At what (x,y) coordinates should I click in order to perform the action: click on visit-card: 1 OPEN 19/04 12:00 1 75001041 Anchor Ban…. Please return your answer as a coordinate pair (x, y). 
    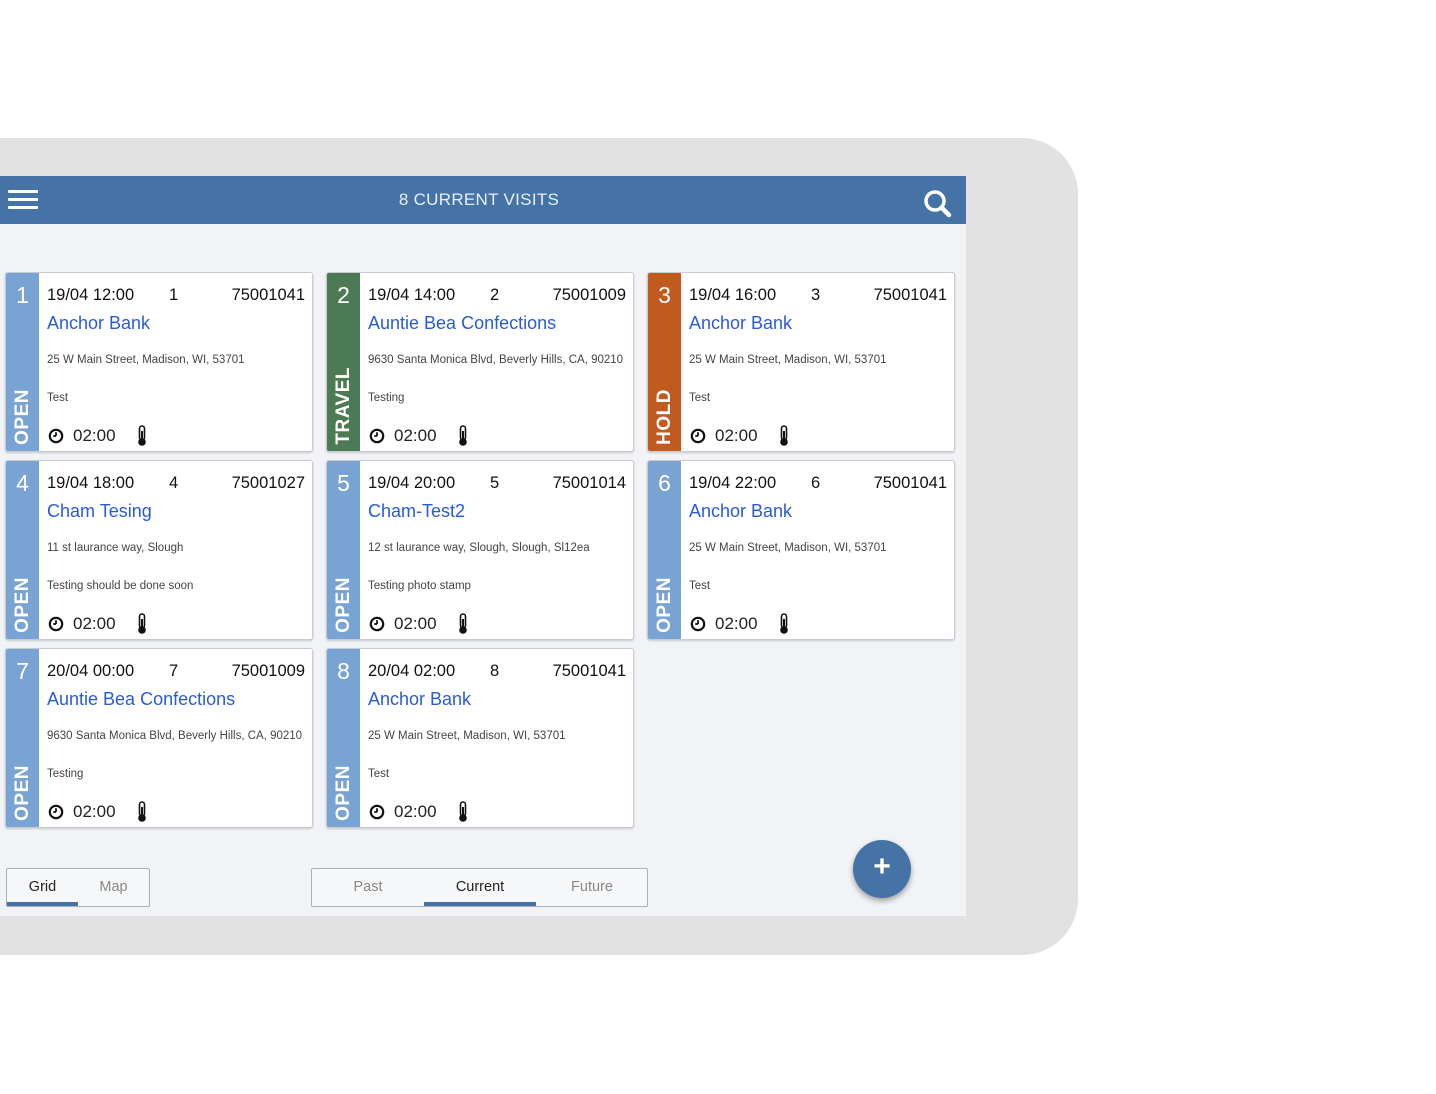
    Looking at the image, I should click on (159, 362).